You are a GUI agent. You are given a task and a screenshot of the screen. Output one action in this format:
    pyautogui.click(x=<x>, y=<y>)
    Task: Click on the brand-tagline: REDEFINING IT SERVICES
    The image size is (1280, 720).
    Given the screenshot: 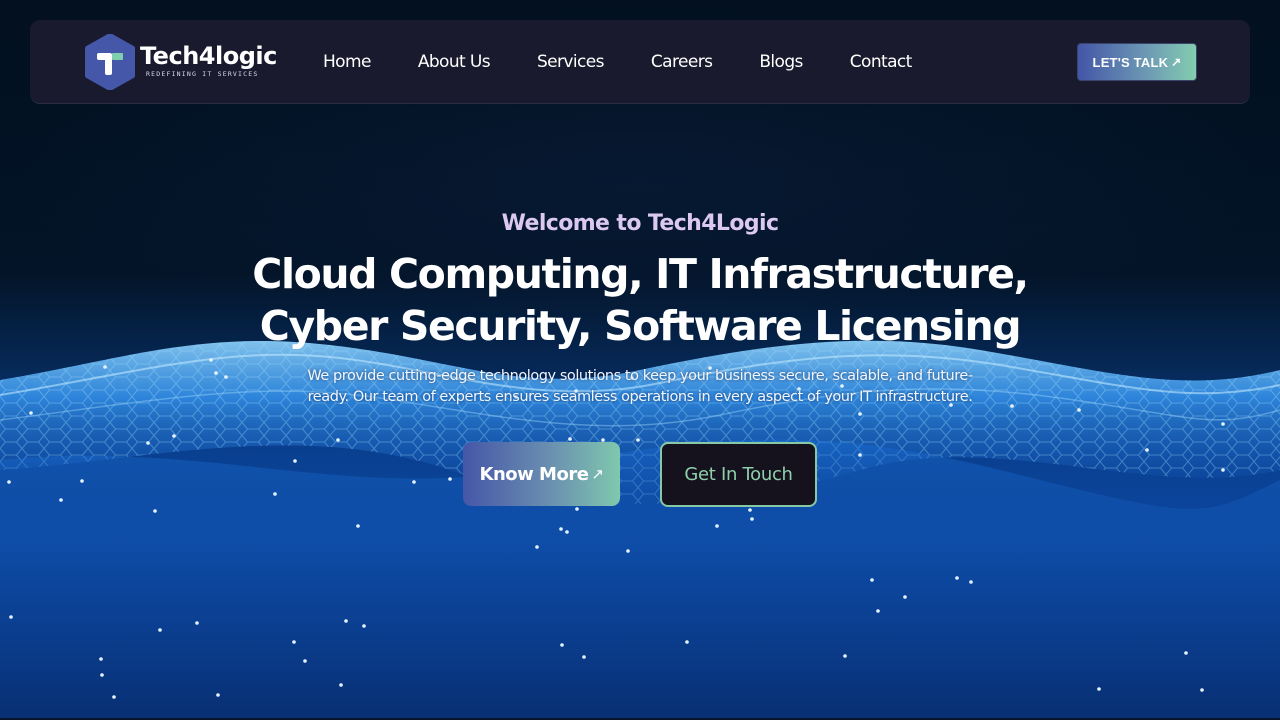 What is the action you would take?
    pyautogui.click(x=202, y=74)
    